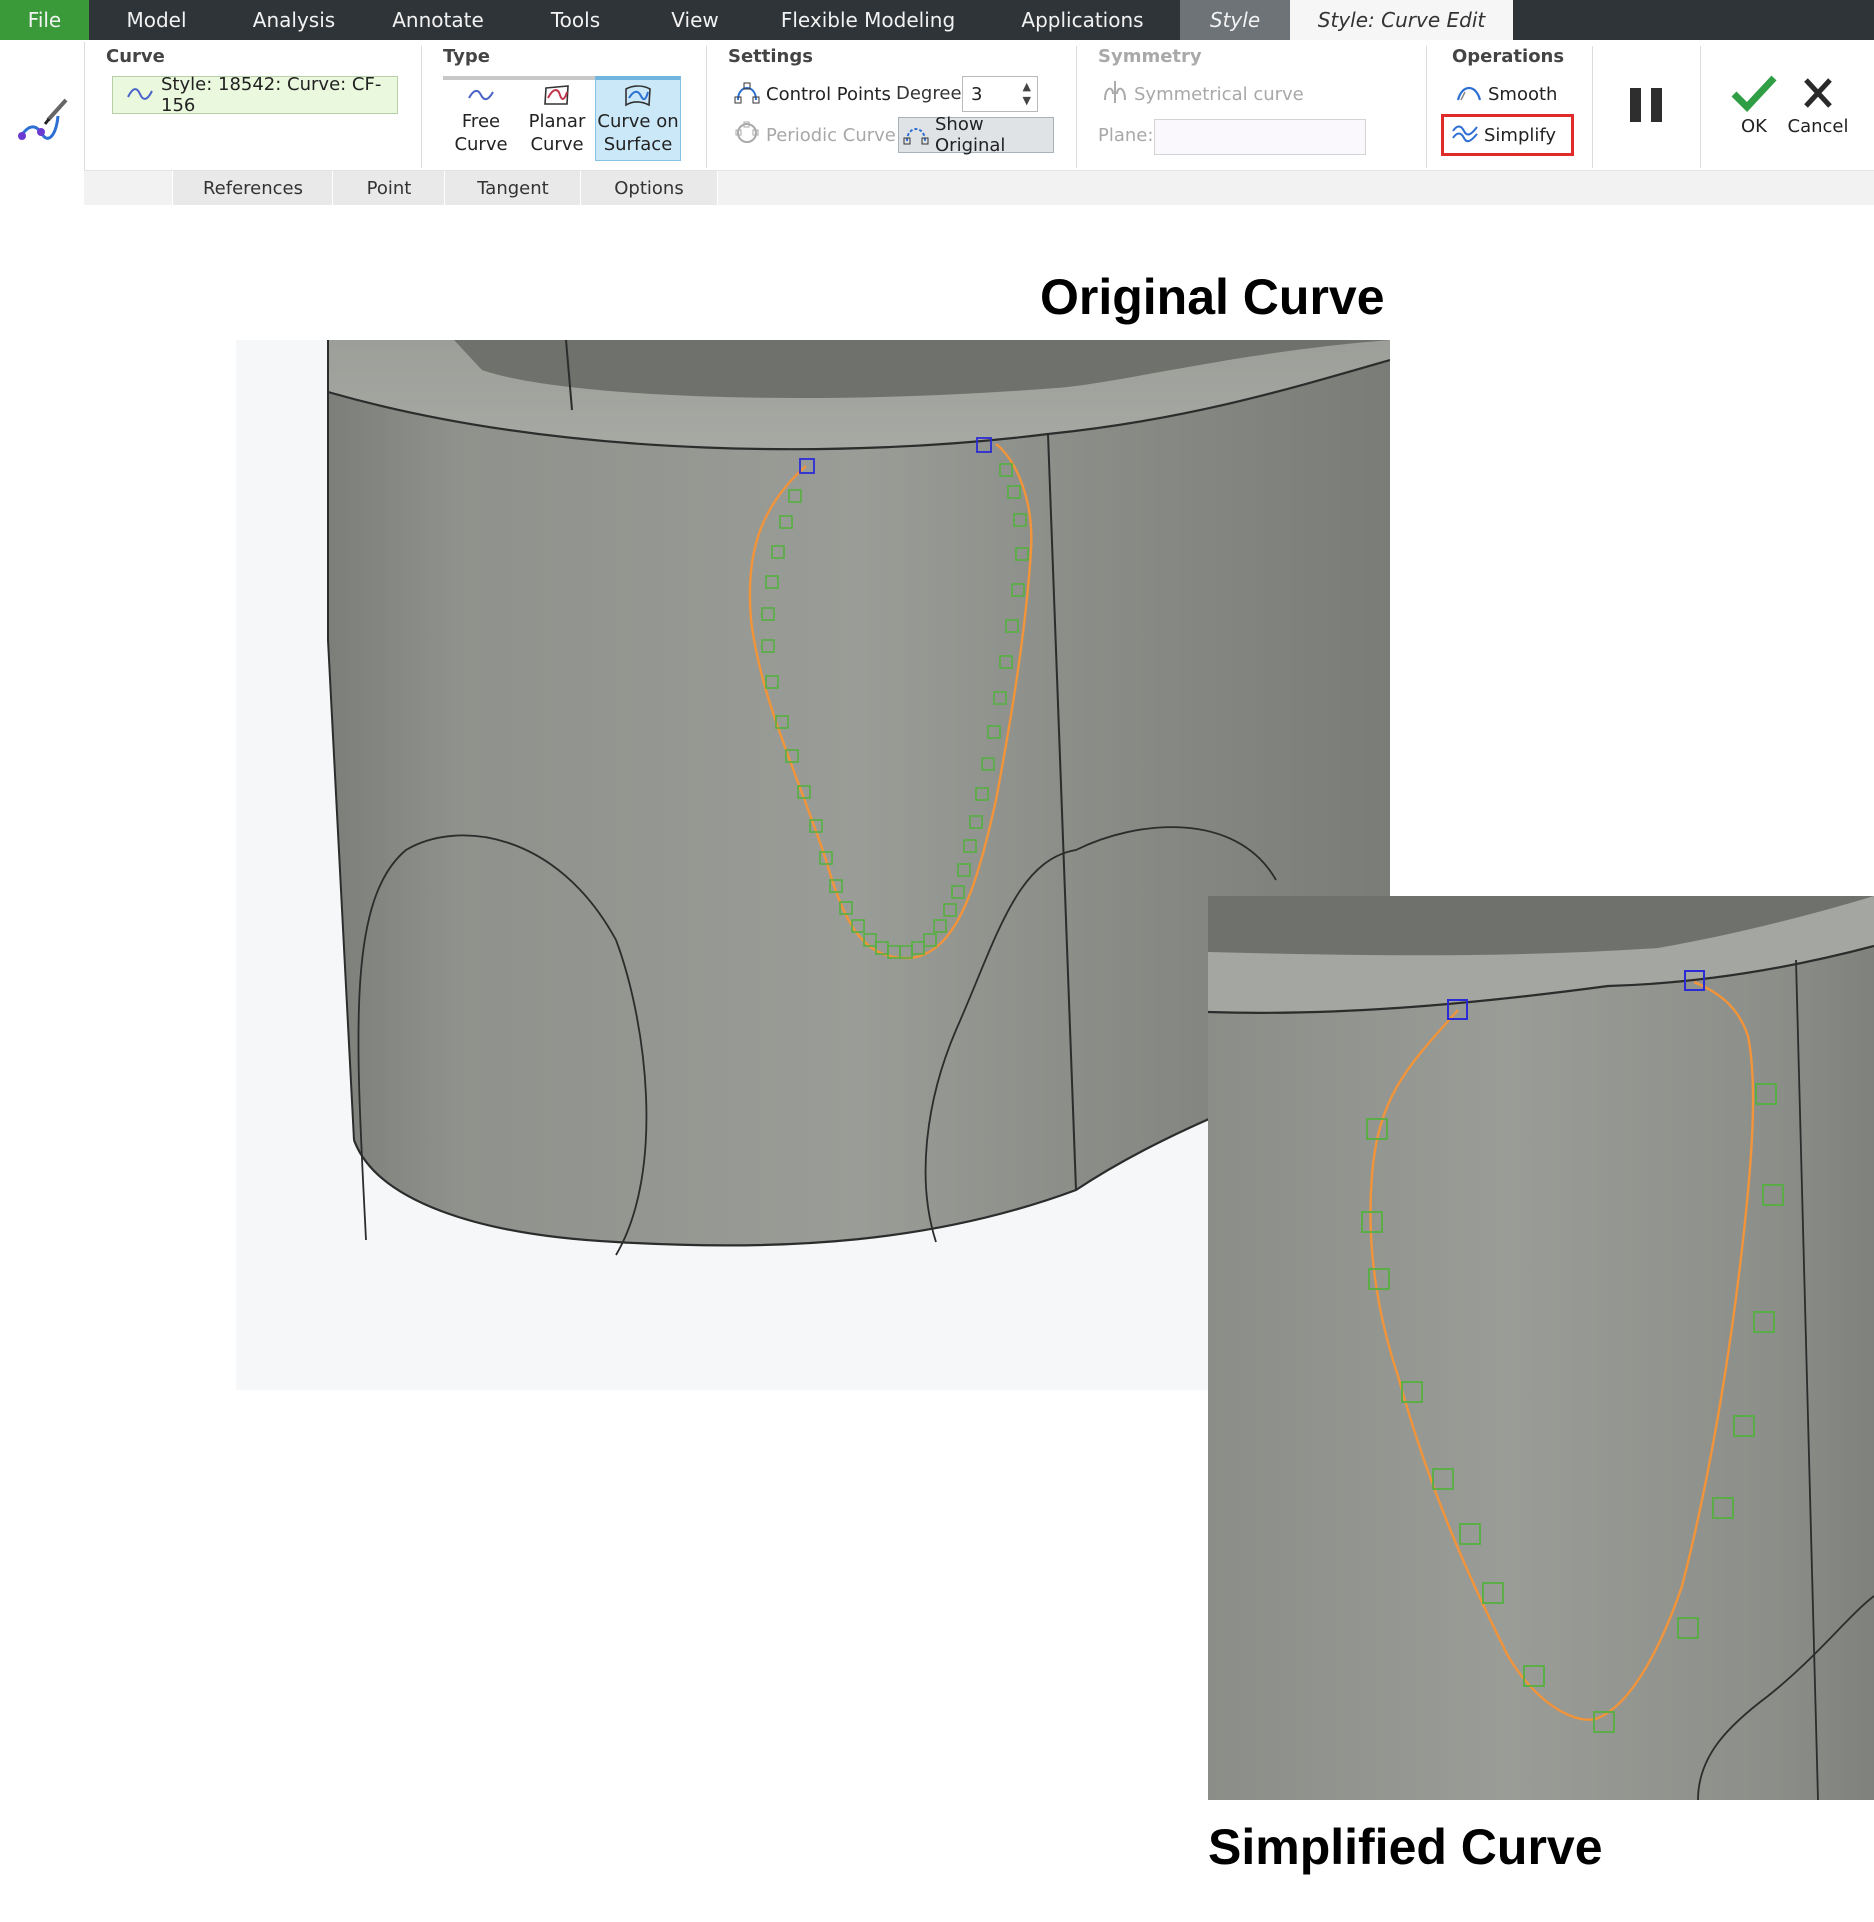  What do you see at coordinates (1520, 135) in the screenshot?
I see `simplify-label: Simplify` at bounding box center [1520, 135].